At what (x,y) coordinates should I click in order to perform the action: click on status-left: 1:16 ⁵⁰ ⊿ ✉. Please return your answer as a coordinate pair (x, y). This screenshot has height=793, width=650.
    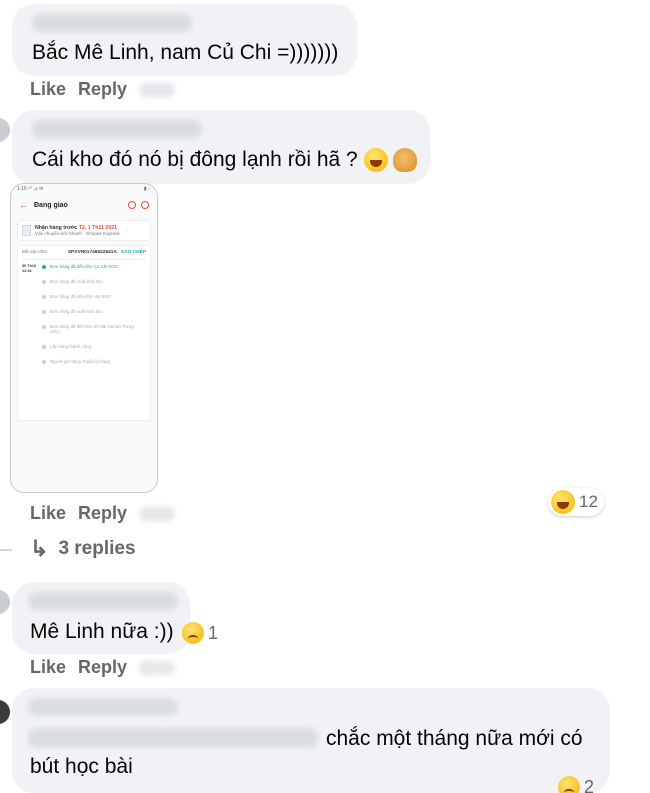
    Looking at the image, I should click on (30, 189).